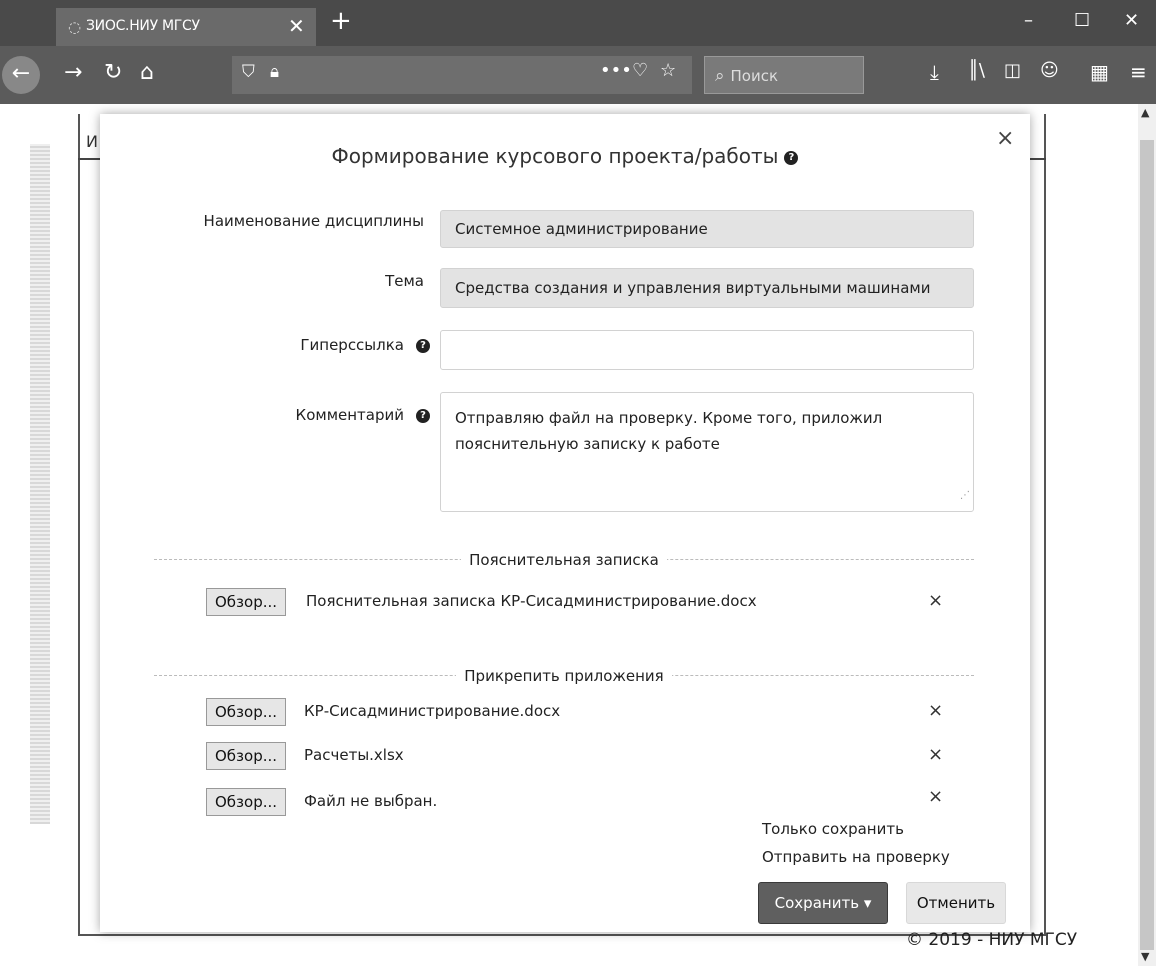 This screenshot has height=966, width=1156. I want to click on lock-icon: 🔒︎, so click(274, 72).